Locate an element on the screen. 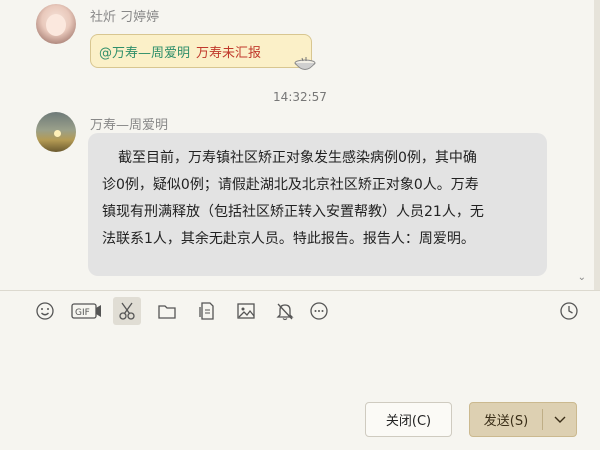  scissors-icon is located at coordinates (127, 311).